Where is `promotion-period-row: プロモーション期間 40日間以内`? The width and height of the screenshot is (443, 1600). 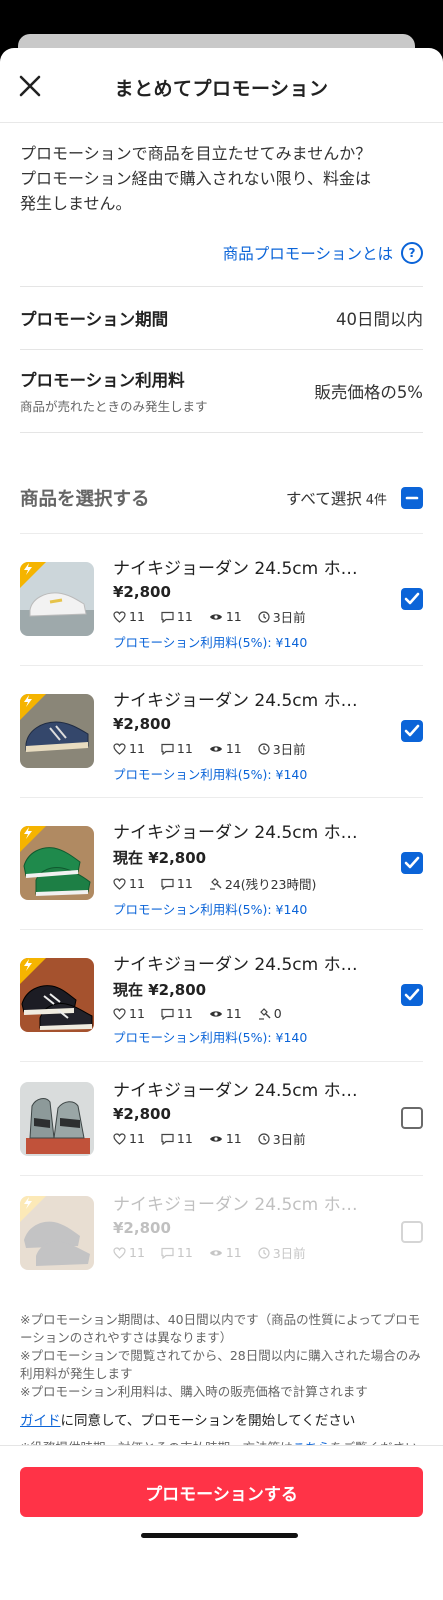 promotion-period-row: プロモーション期間 40日間以内 is located at coordinates (221, 317).